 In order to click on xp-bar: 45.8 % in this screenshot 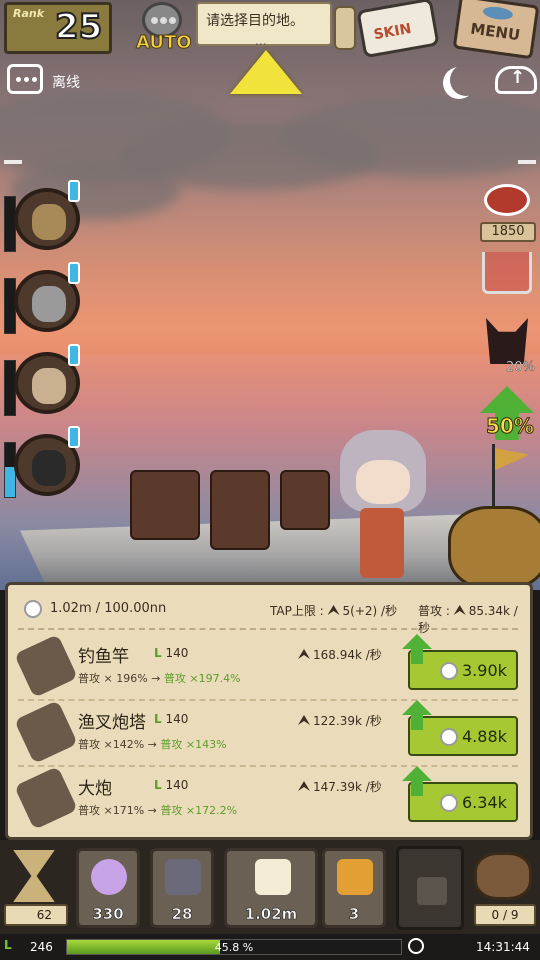, I will do `click(234, 947)`.